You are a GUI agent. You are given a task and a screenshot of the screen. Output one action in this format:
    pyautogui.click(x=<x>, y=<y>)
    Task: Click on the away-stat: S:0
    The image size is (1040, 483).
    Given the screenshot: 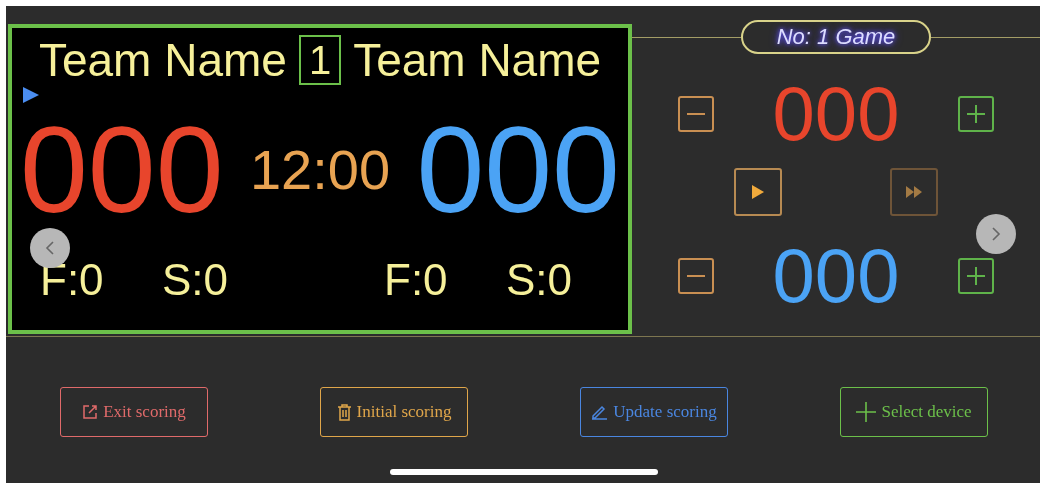 What is the action you would take?
    pyautogui.click(x=540, y=280)
    